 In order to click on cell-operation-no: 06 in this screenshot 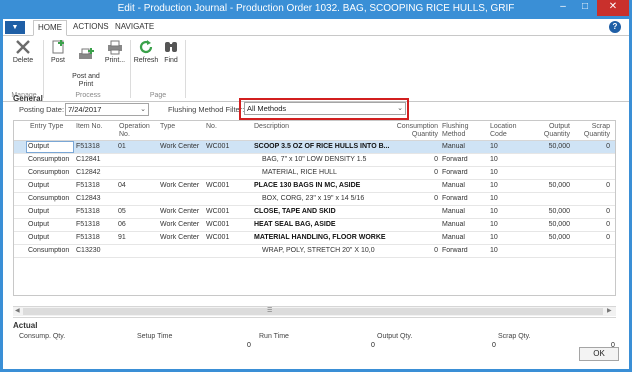, I will do `click(133, 224)`.